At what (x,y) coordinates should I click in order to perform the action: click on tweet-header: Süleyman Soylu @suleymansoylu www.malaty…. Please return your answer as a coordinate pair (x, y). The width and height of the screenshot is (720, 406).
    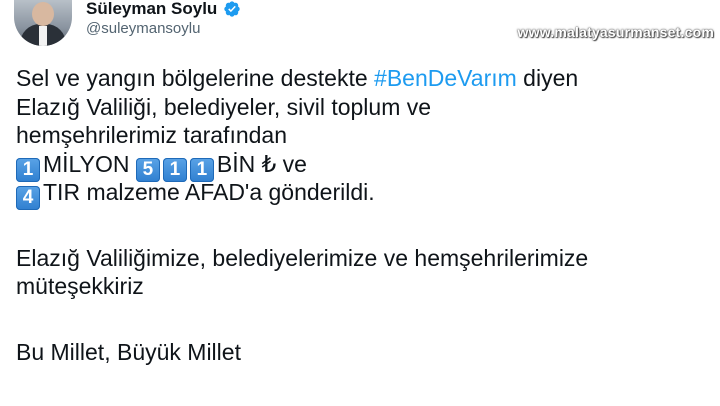
    Looking at the image, I should click on (360, 26).